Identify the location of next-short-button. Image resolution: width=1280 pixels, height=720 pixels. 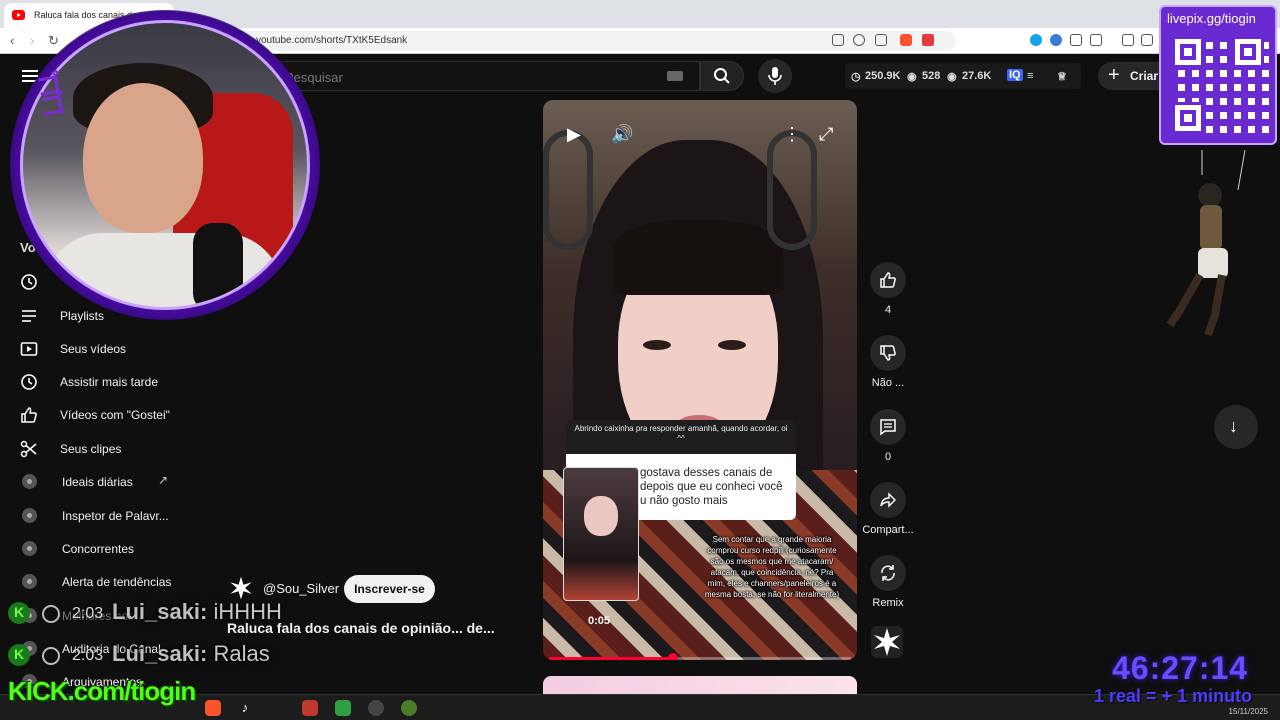
(1236, 427).